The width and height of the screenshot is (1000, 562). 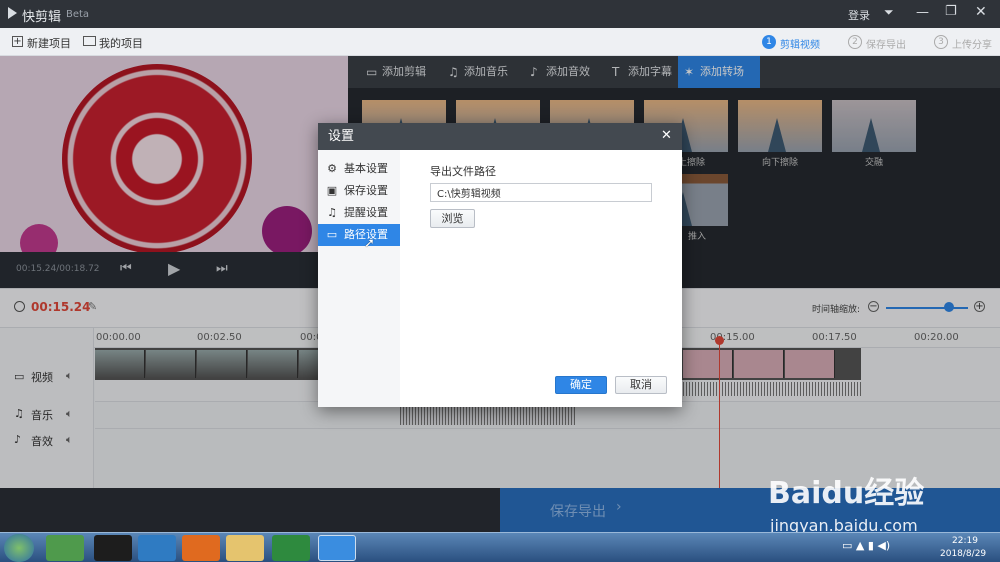 What do you see at coordinates (769, 42) in the screenshot?
I see `step-1-number: 1` at bounding box center [769, 42].